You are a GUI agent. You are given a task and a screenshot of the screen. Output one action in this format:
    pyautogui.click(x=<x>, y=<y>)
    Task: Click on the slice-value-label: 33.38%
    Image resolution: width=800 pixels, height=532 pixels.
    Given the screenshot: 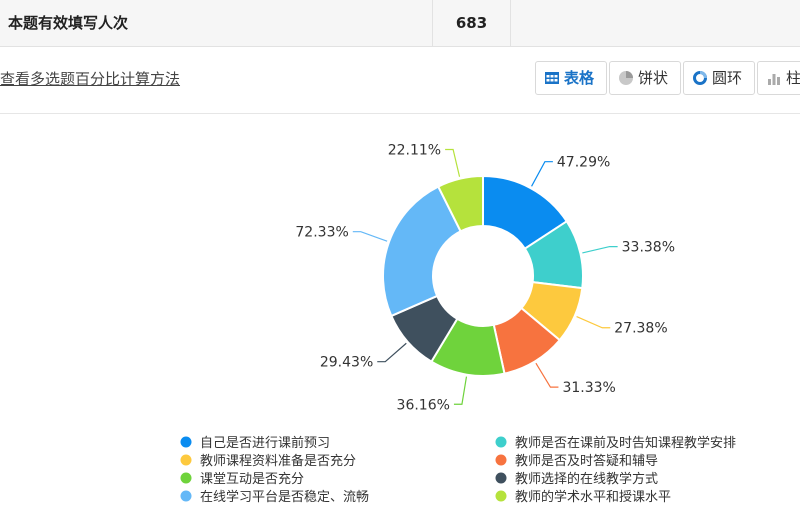 What is the action you would take?
    pyautogui.click(x=648, y=248)
    